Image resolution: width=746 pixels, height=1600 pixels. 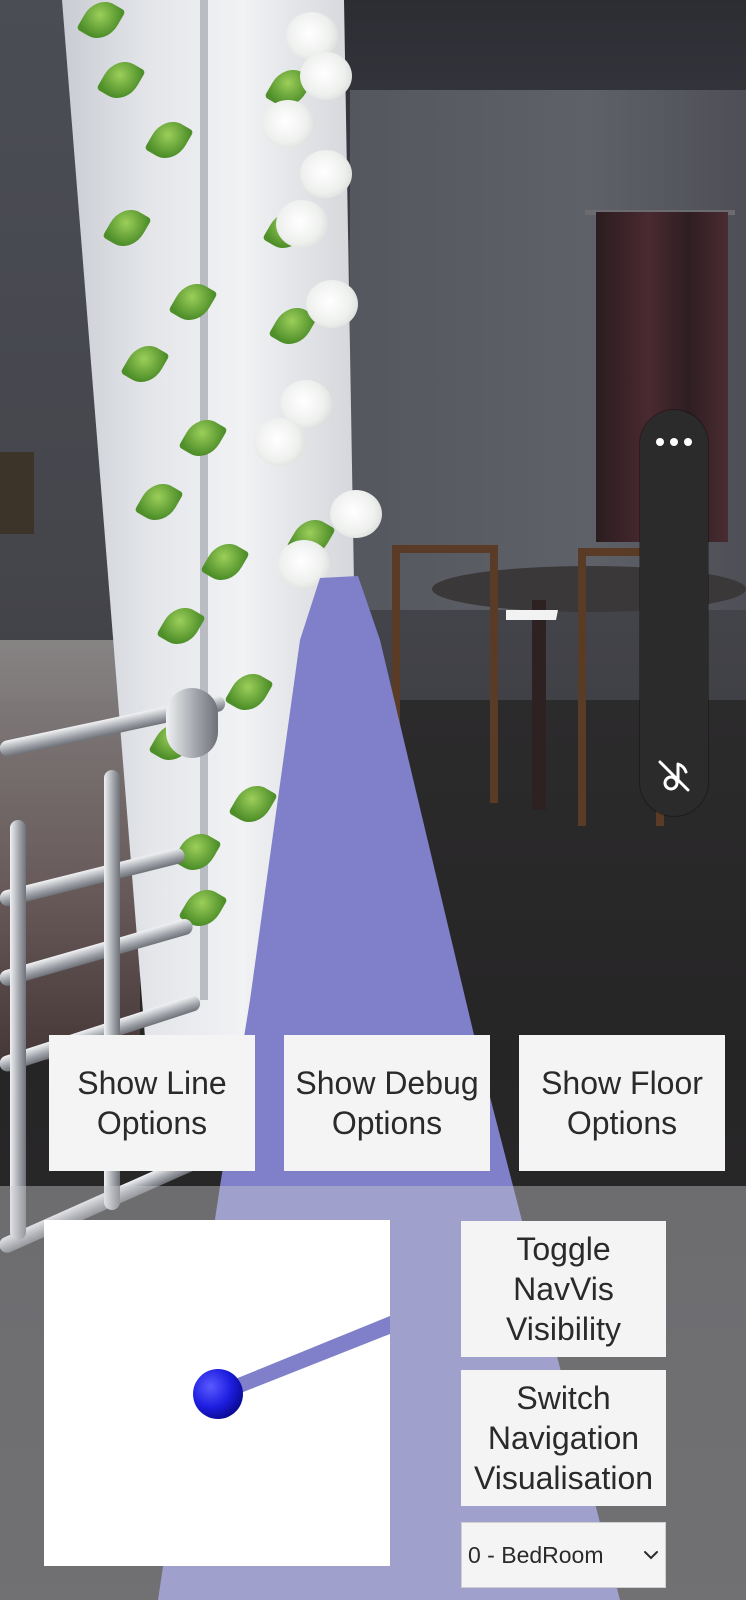 I want to click on railing-mount, so click(x=192, y=723).